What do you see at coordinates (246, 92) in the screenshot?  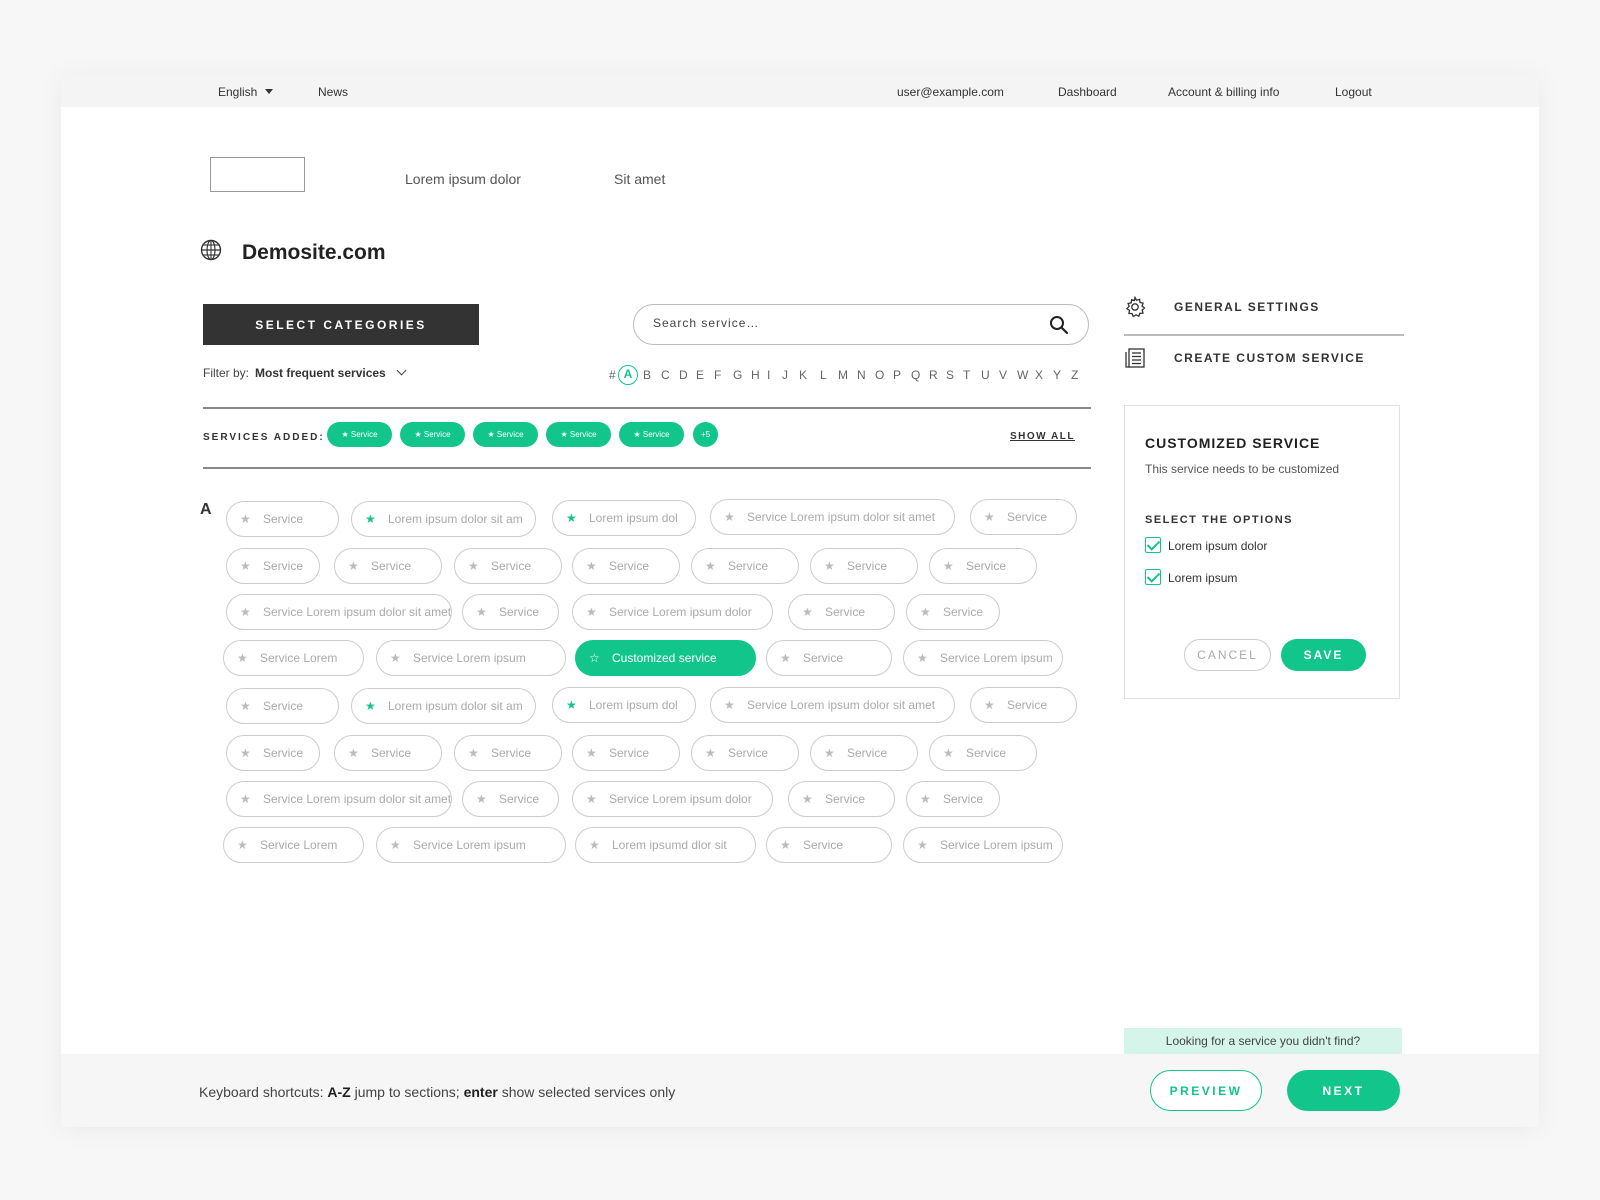 I see `language-selector: English` at bounding box center [246, 92].